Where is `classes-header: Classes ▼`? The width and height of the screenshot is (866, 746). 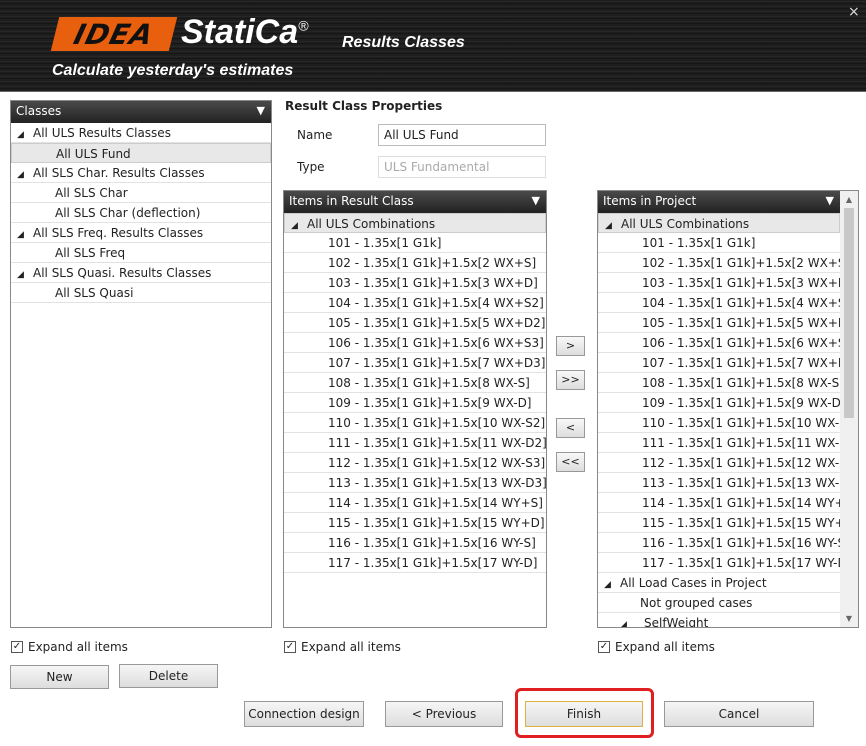 classes-header: Classes ▼ is located at coordinates (141, 112).